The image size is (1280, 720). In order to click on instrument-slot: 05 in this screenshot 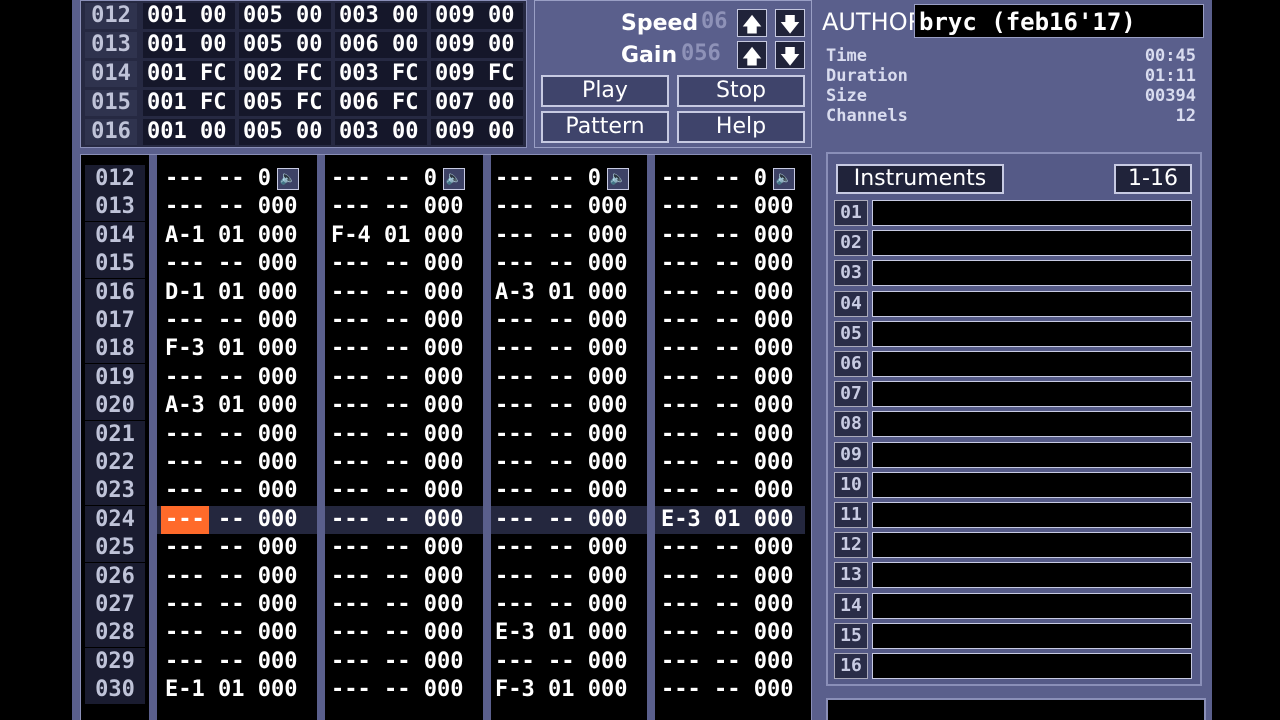, I will do `click(1014, 333)`.